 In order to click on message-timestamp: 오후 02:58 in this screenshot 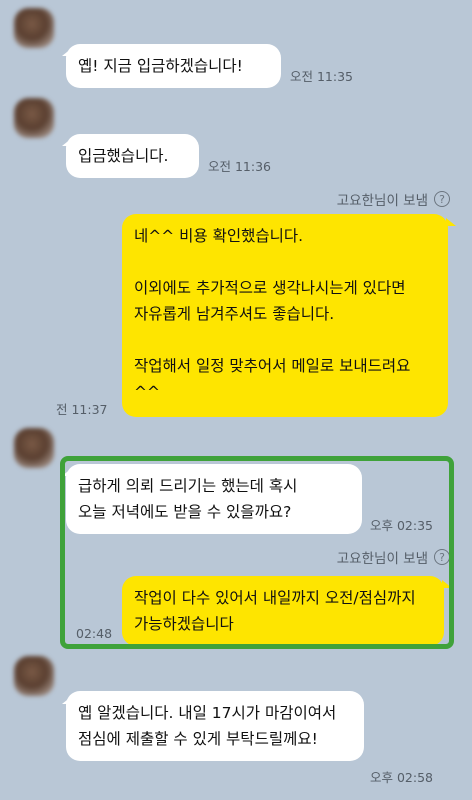, I will do `click(401, 777)`.